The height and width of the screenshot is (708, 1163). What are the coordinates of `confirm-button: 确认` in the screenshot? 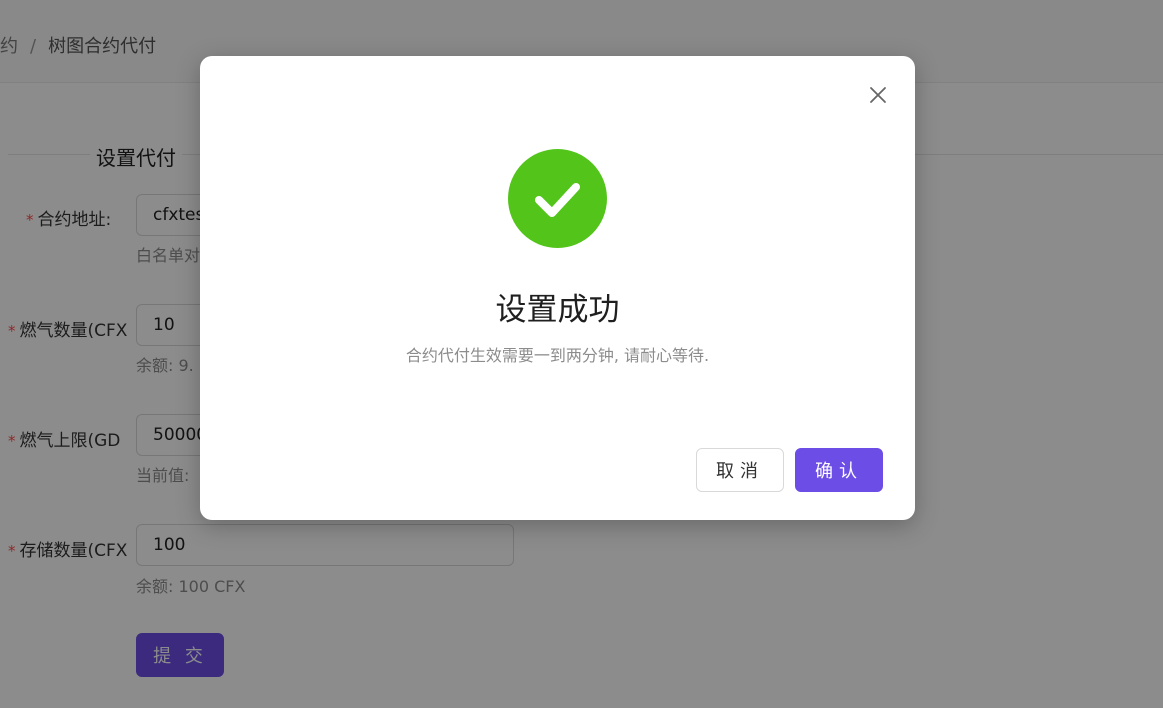 It's located at (839, 470).